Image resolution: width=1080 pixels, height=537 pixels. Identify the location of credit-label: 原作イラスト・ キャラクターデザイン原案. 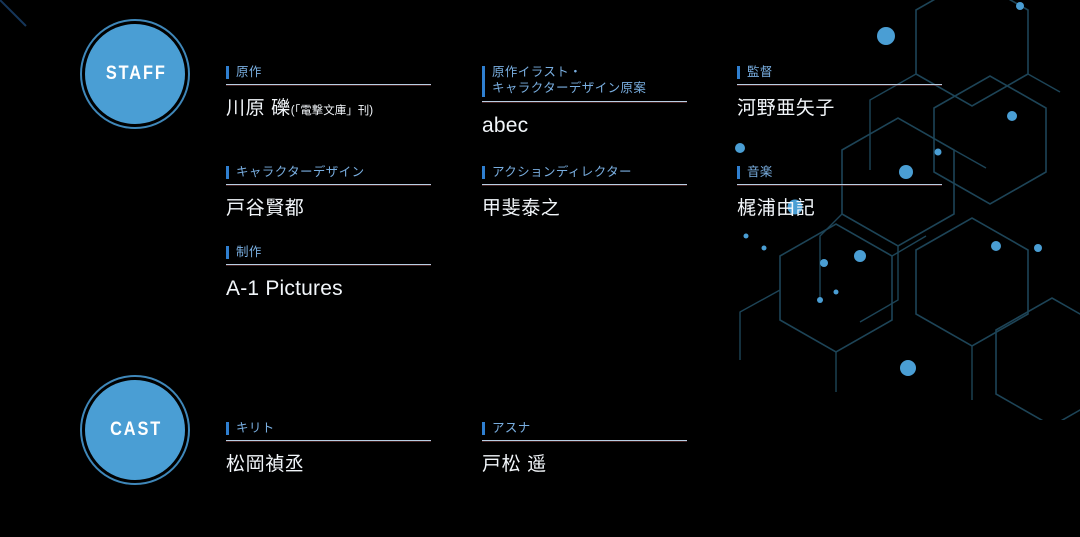
(569, 80).